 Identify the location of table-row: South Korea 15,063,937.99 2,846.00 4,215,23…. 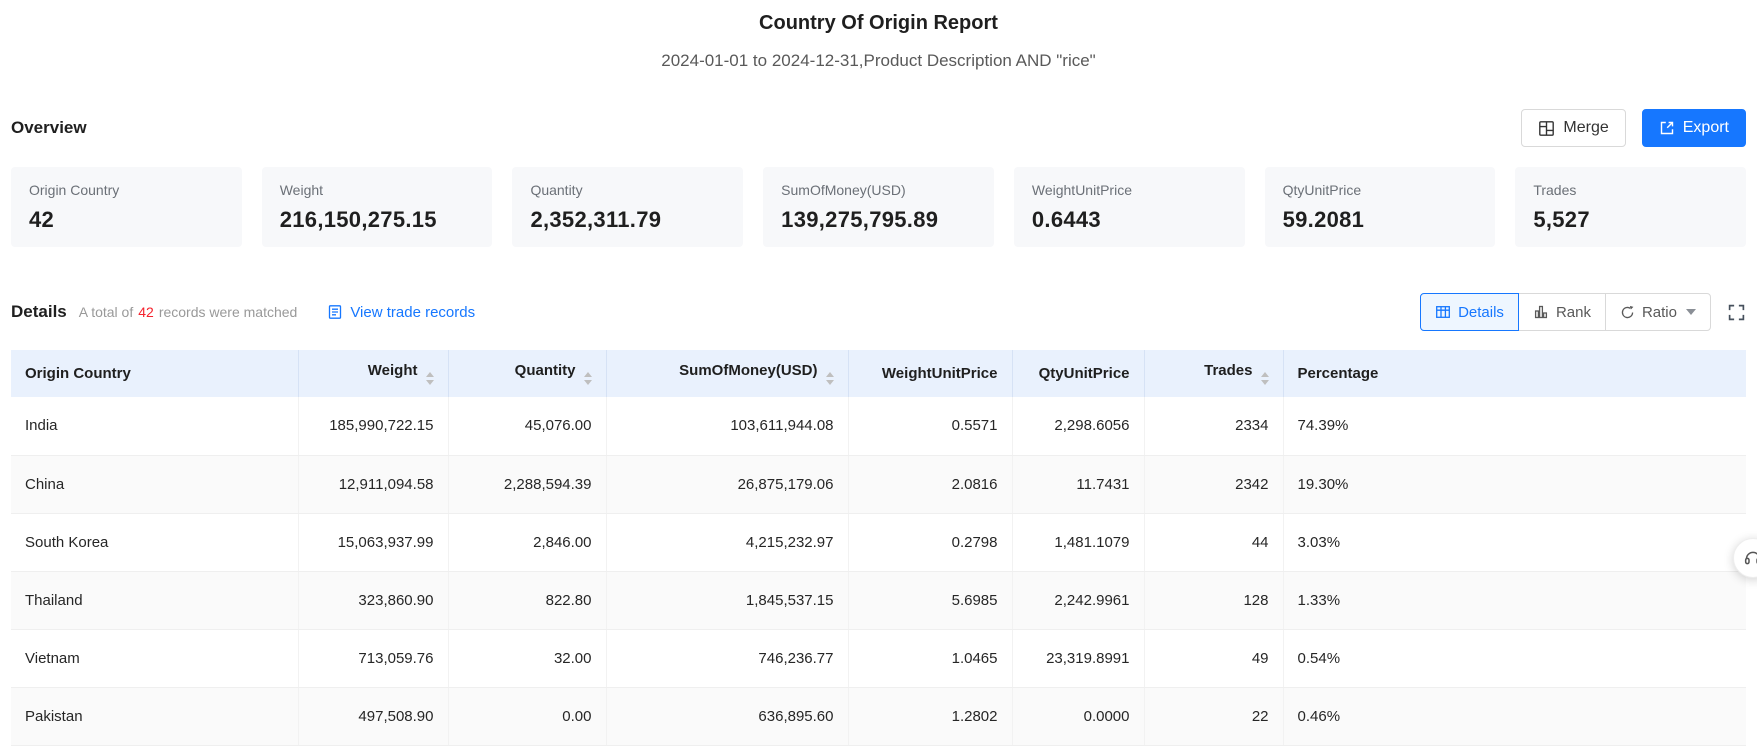
(878, 542).